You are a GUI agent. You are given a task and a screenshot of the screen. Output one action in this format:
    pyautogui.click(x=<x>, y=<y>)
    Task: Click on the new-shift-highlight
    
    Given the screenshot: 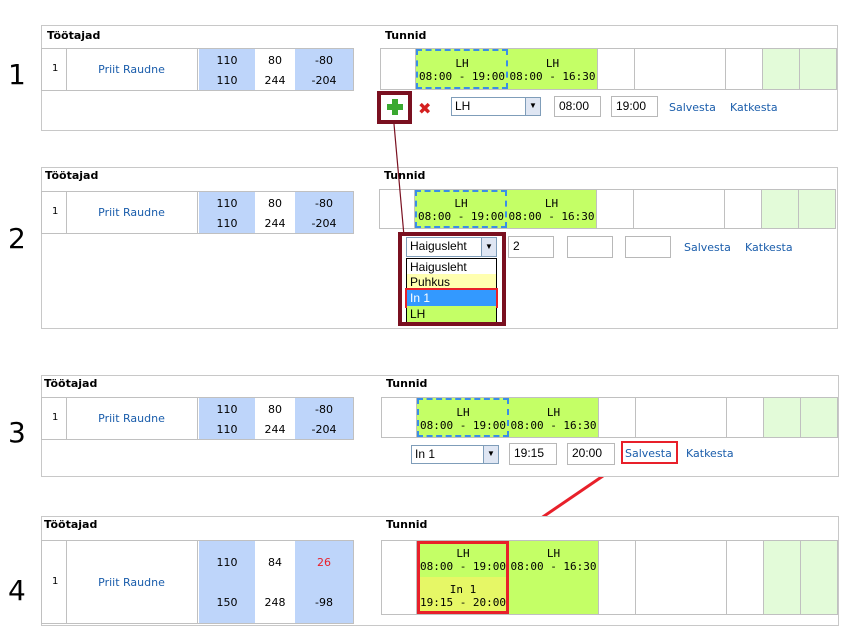 What is the action you would take?
    pyautogui.click(x=463, y=577)
    